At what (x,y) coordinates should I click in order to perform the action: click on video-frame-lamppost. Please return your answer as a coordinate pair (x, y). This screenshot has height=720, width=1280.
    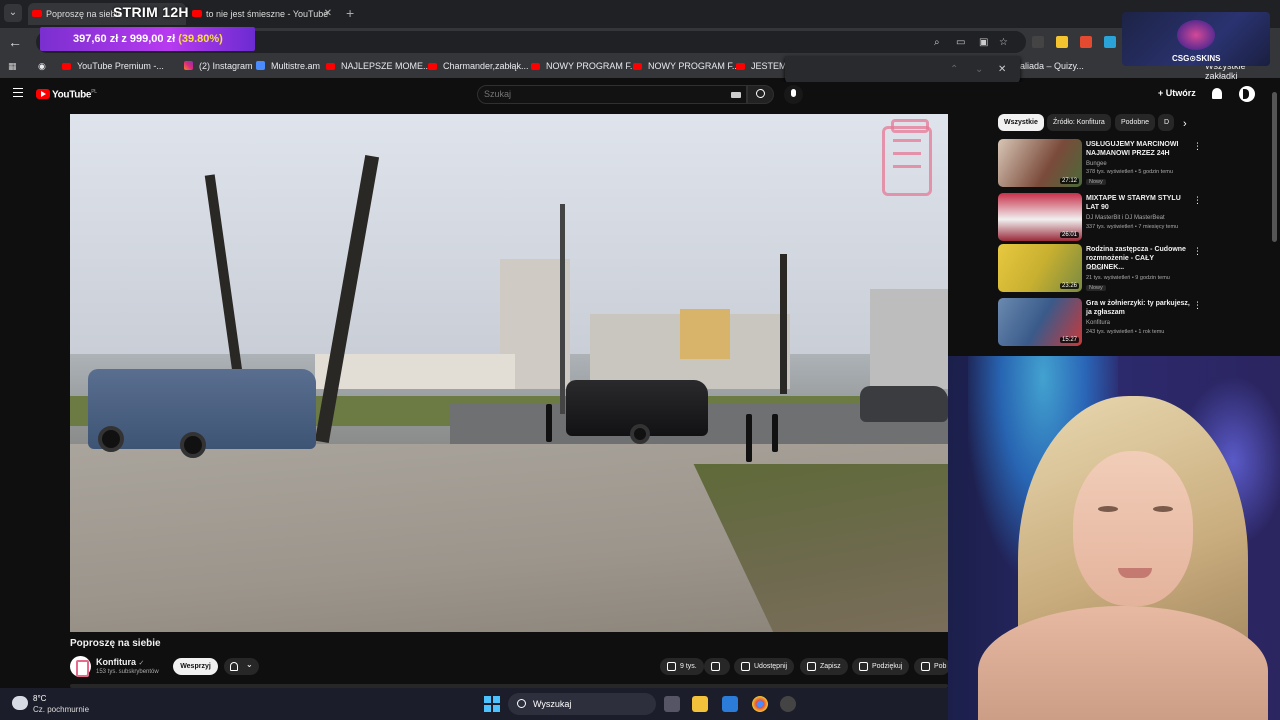
    Looking at the image, I should click on (562, 309).